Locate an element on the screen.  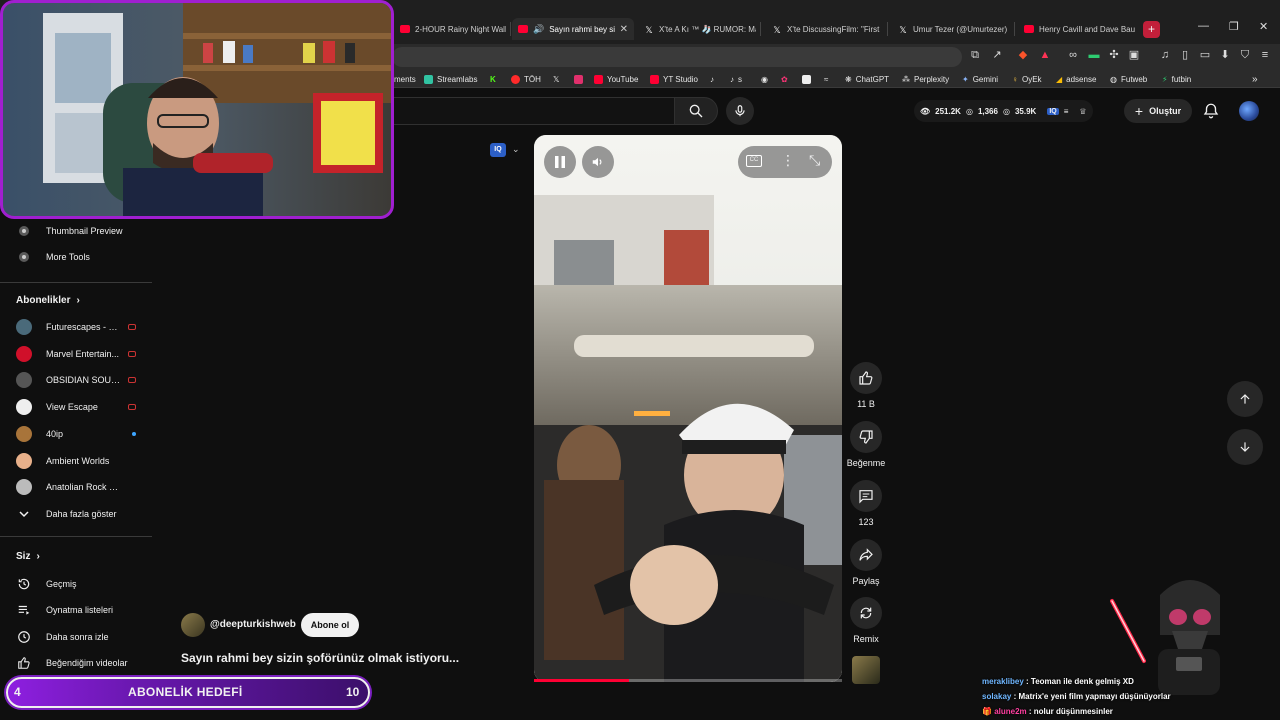
arrow-up-icon is located at coordinates (1245, 399).